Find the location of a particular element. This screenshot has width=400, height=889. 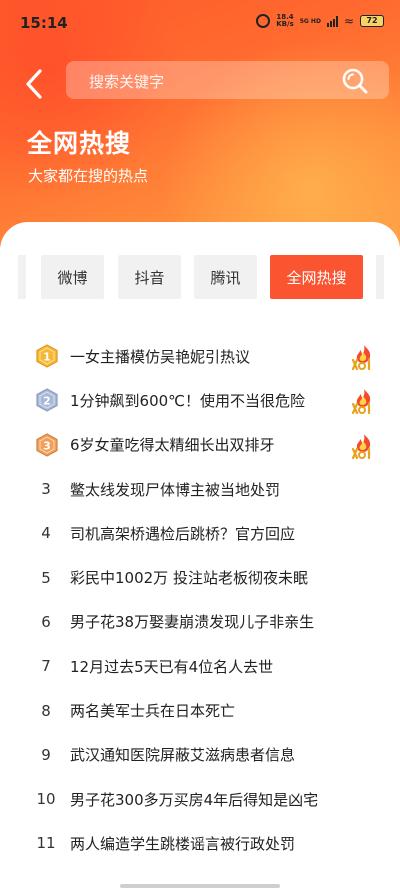

hot-title: 武汉通知医院屏蔽艾滋病患者信息 is located at coordinates (183, 755).